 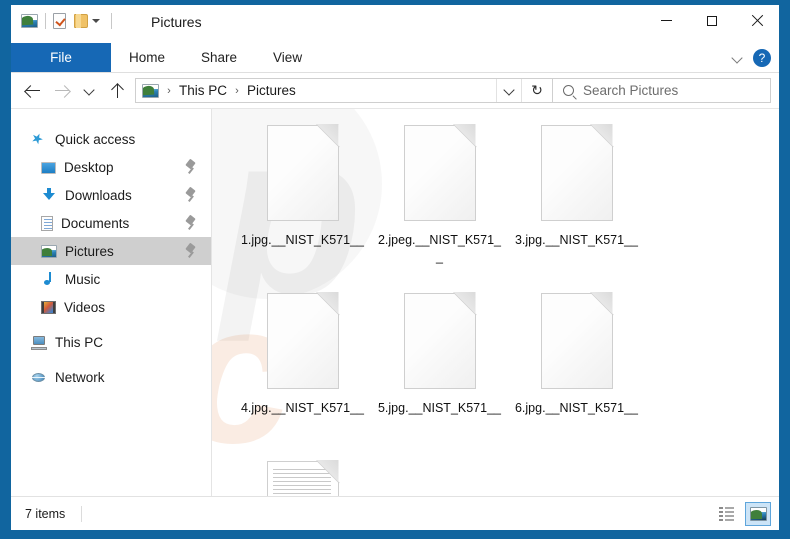 I want to click on large-icons-view-icon, so click(x=758, y=513).